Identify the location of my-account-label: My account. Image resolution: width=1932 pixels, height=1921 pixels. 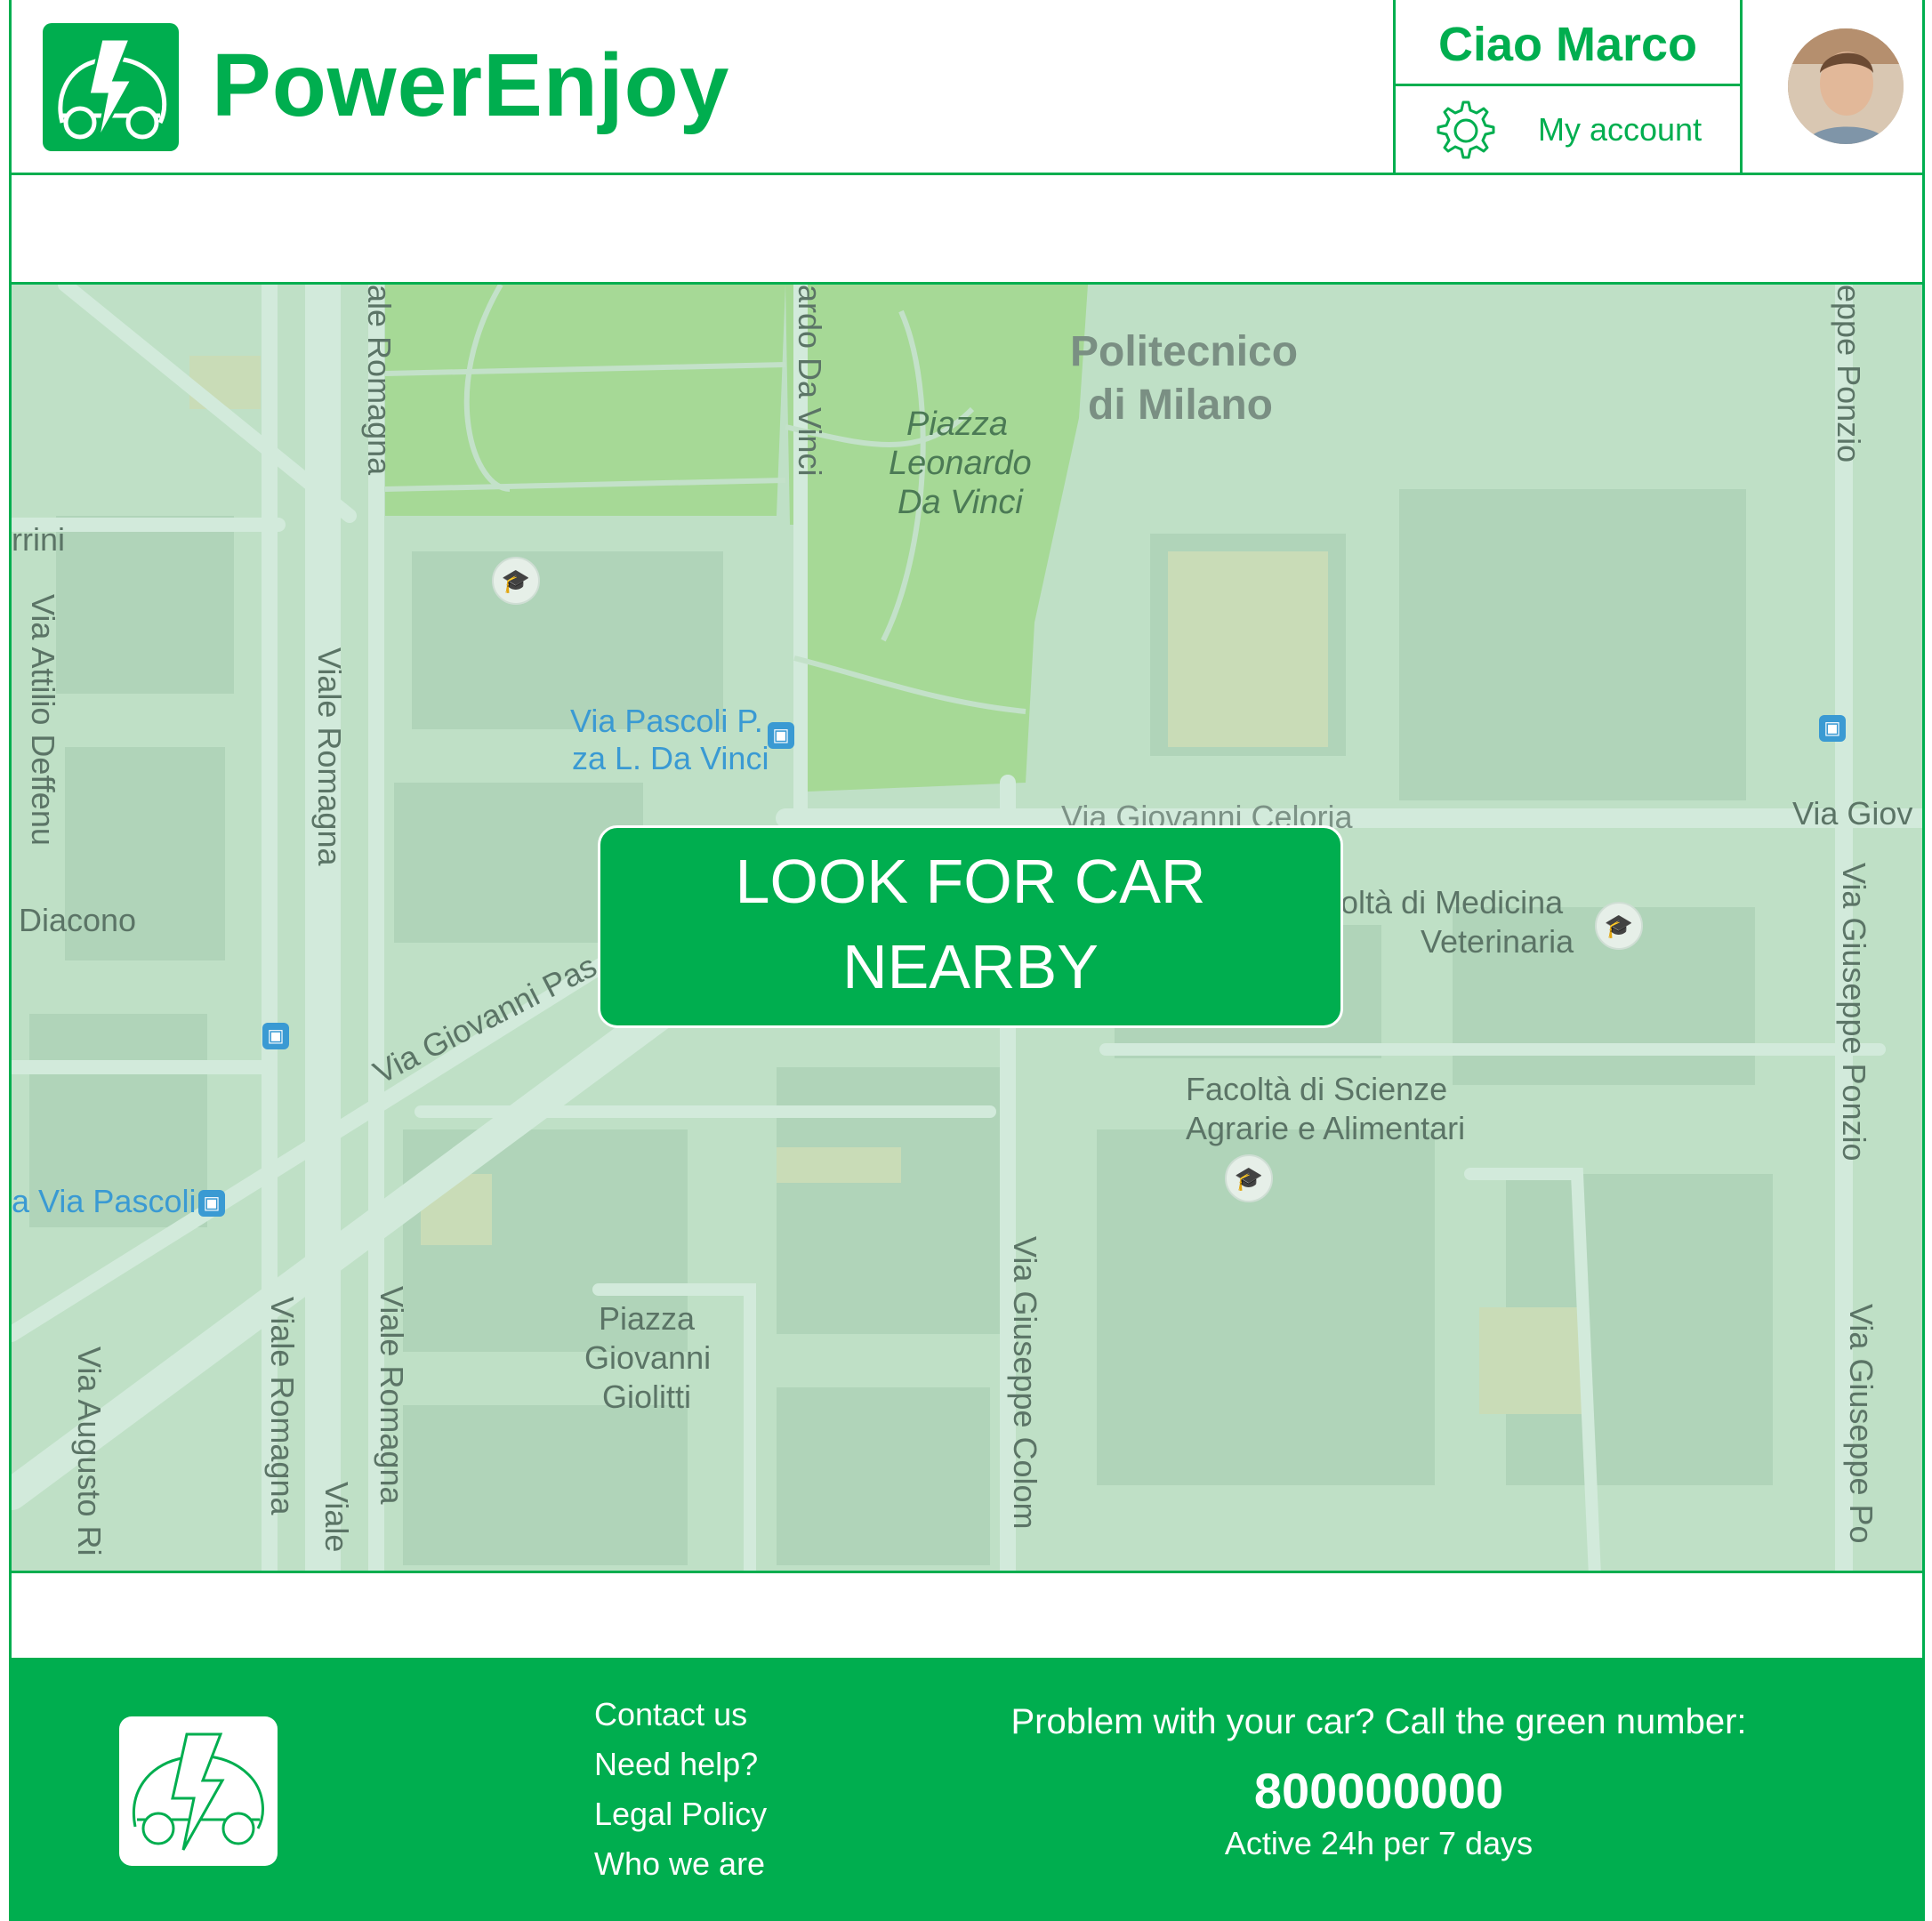
(1620, 129).